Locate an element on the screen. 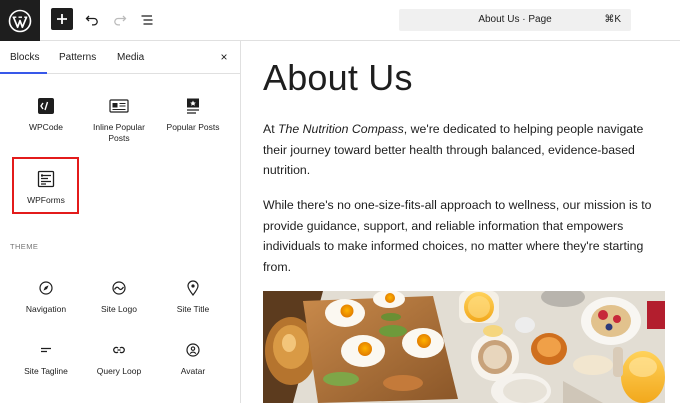 The width and height of the screenshot is (680, 403). block-popular-posts: Popular Posts is located at coordinates (193, 114).